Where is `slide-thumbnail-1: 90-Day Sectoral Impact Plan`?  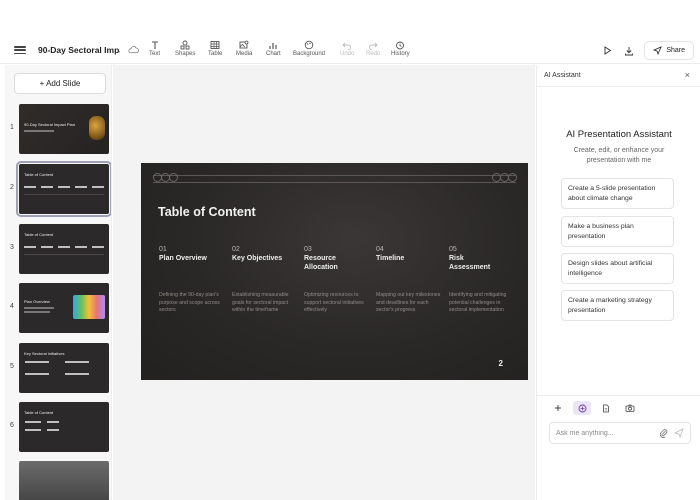 slide-thumbnail-1: 90-Day Sectoral Impact Plan is located at coordinates (64, 129).